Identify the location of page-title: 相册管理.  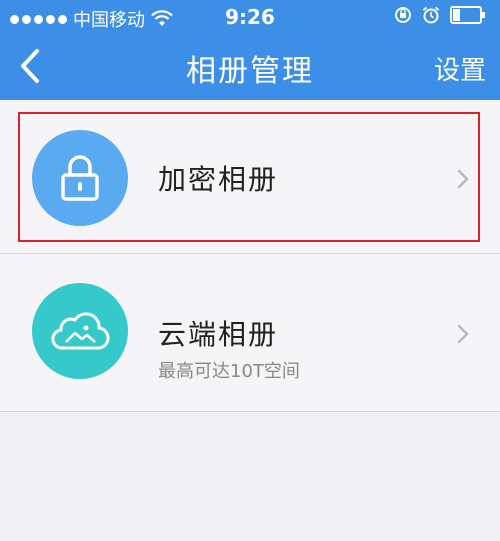
(250, 71).